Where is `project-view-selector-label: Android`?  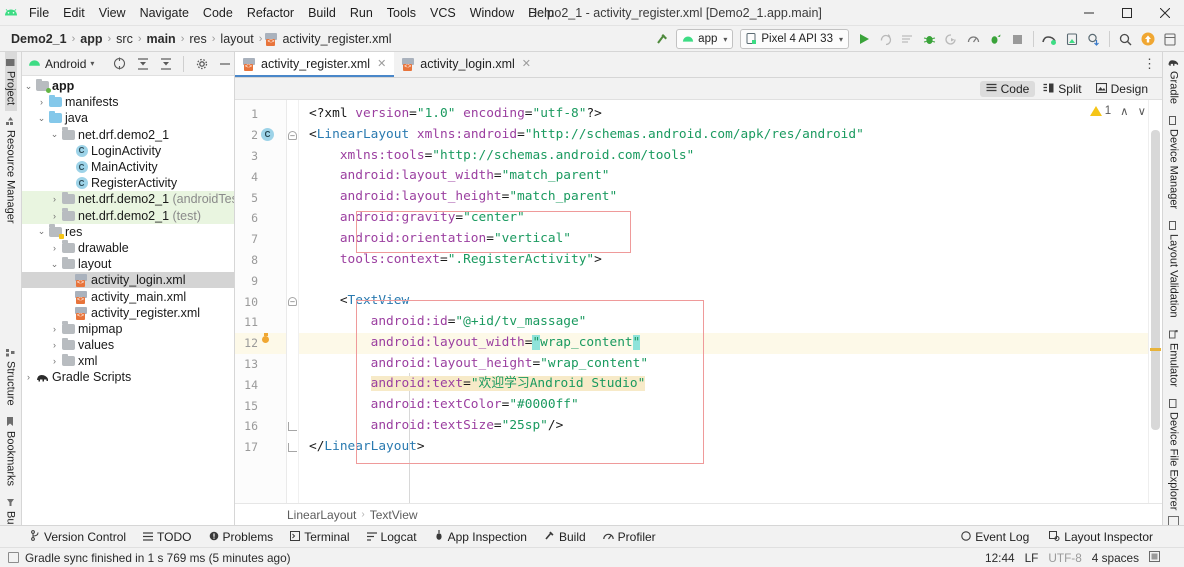
project-view-selector-label: Android is located at coordinates (65, 64).